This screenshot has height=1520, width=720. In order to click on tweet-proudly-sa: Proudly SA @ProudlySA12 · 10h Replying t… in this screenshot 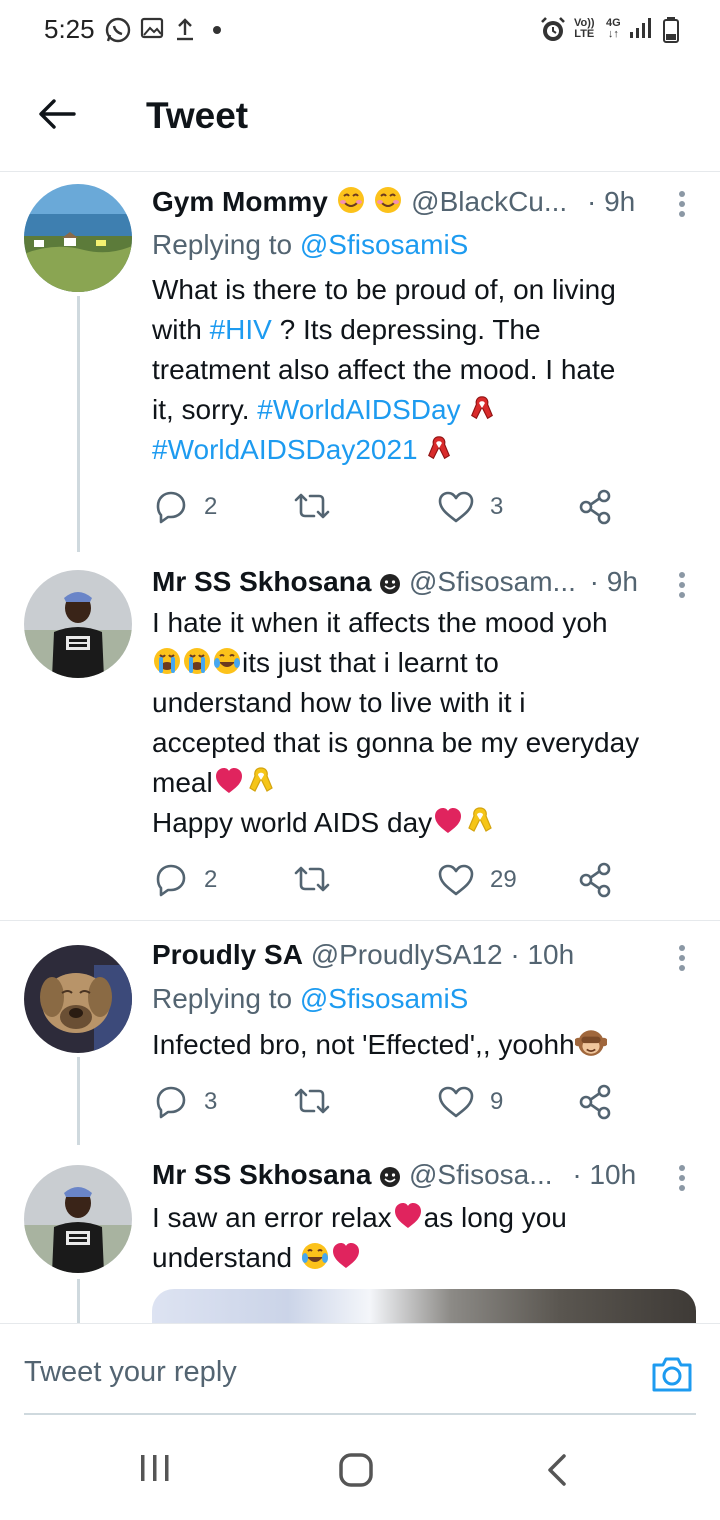, I will do `click(360, 1033)`.